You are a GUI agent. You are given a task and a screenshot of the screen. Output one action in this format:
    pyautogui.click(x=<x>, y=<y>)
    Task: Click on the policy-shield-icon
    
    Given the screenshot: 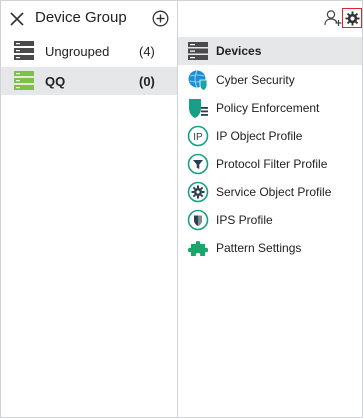 What is the action you would take?
    pyautogui.click(x=198, y=108)
    